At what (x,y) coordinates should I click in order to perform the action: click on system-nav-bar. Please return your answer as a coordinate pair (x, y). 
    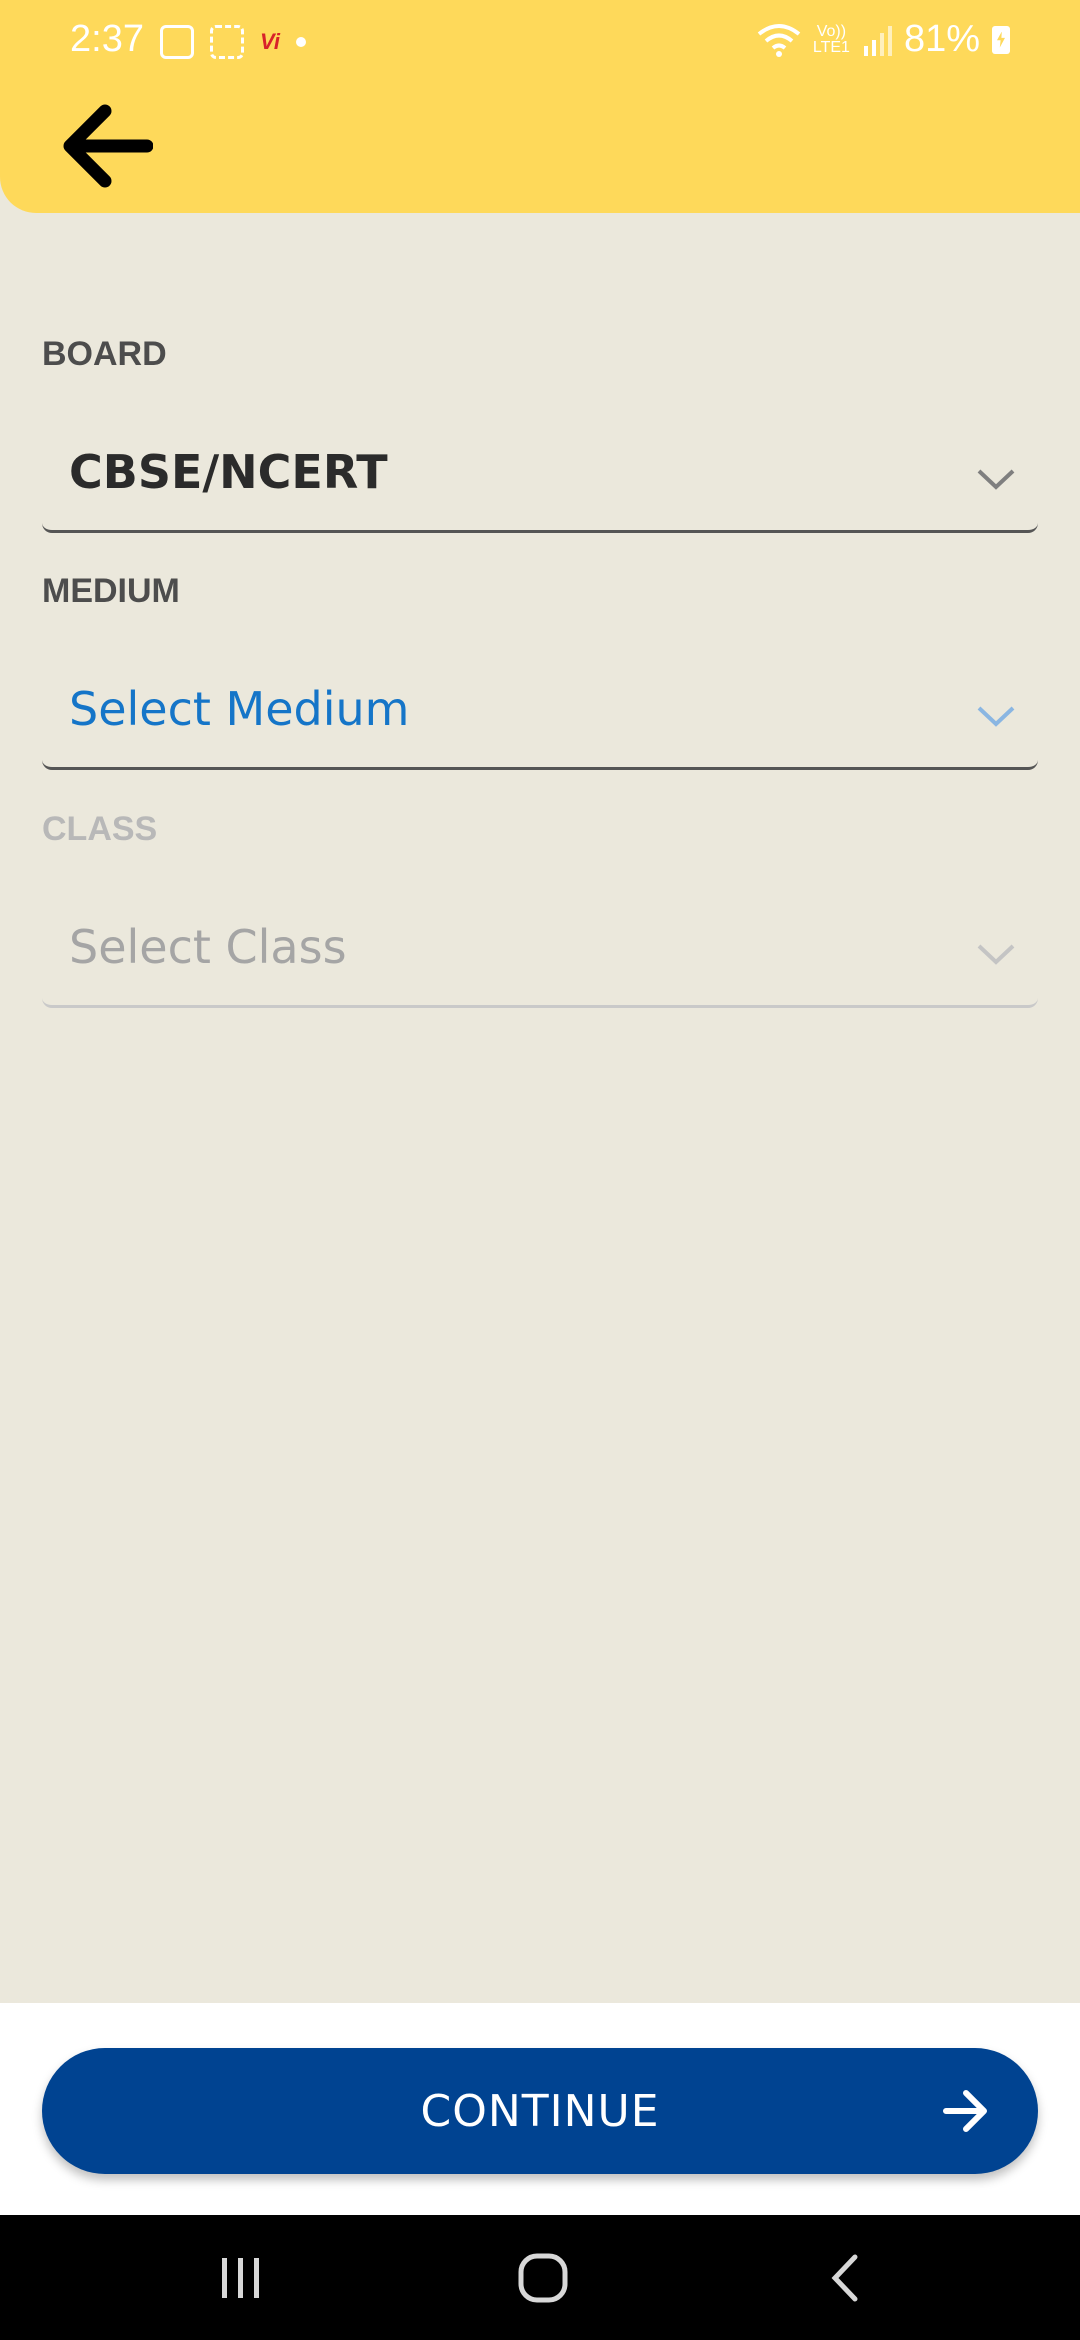
    Looking at the image, I should click on (540, 2277).